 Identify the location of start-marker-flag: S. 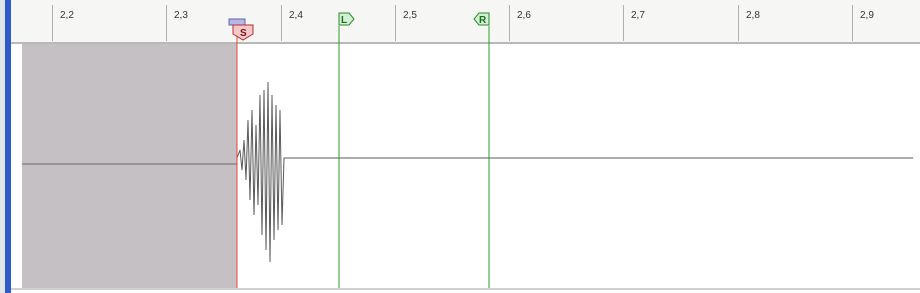
(241, 29).